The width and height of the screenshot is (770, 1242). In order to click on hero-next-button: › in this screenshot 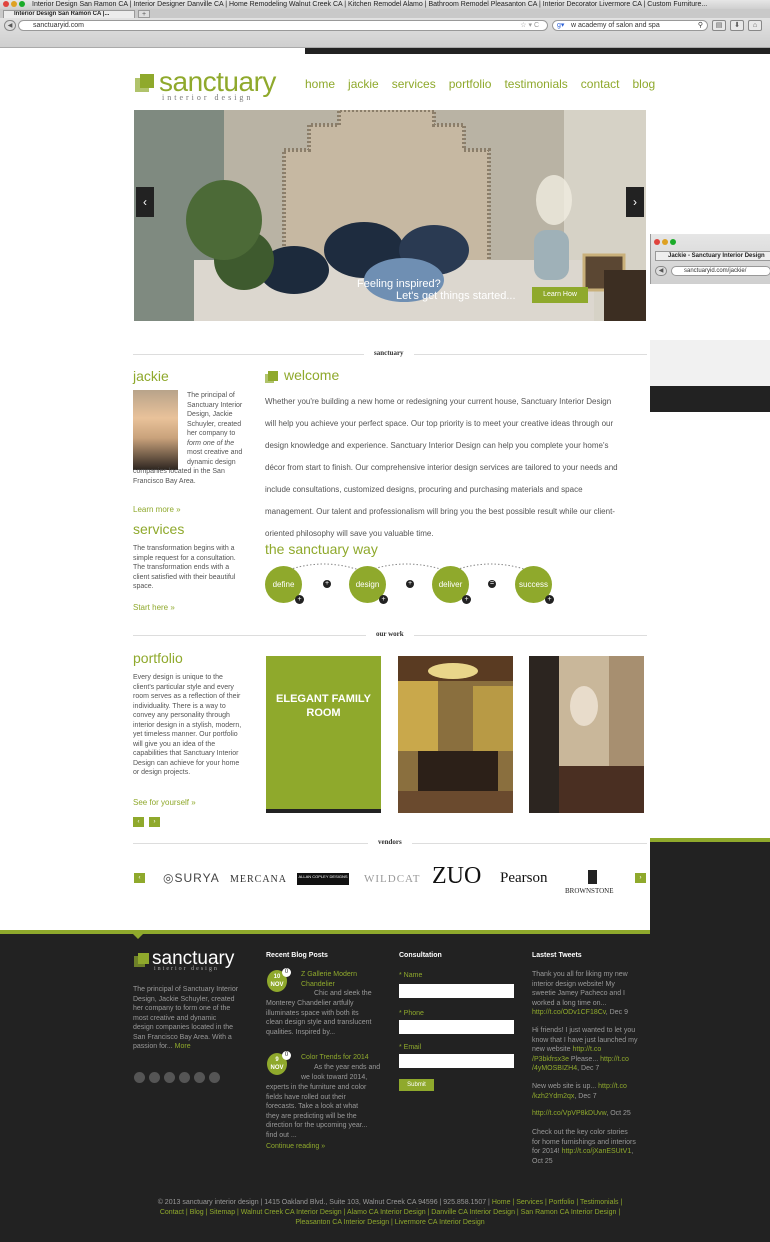, I will do `click(635, 202)`.